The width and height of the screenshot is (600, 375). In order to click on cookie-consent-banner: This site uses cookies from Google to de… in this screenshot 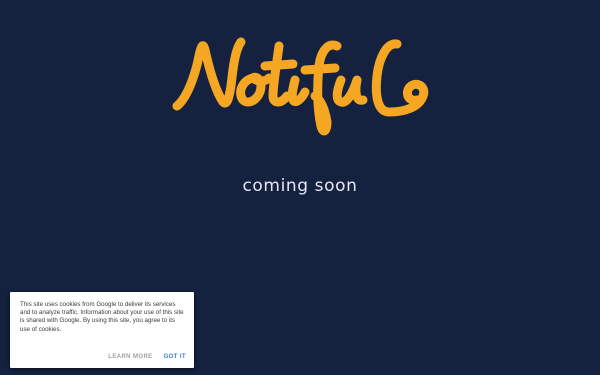, I will do `click(102, 330)`.